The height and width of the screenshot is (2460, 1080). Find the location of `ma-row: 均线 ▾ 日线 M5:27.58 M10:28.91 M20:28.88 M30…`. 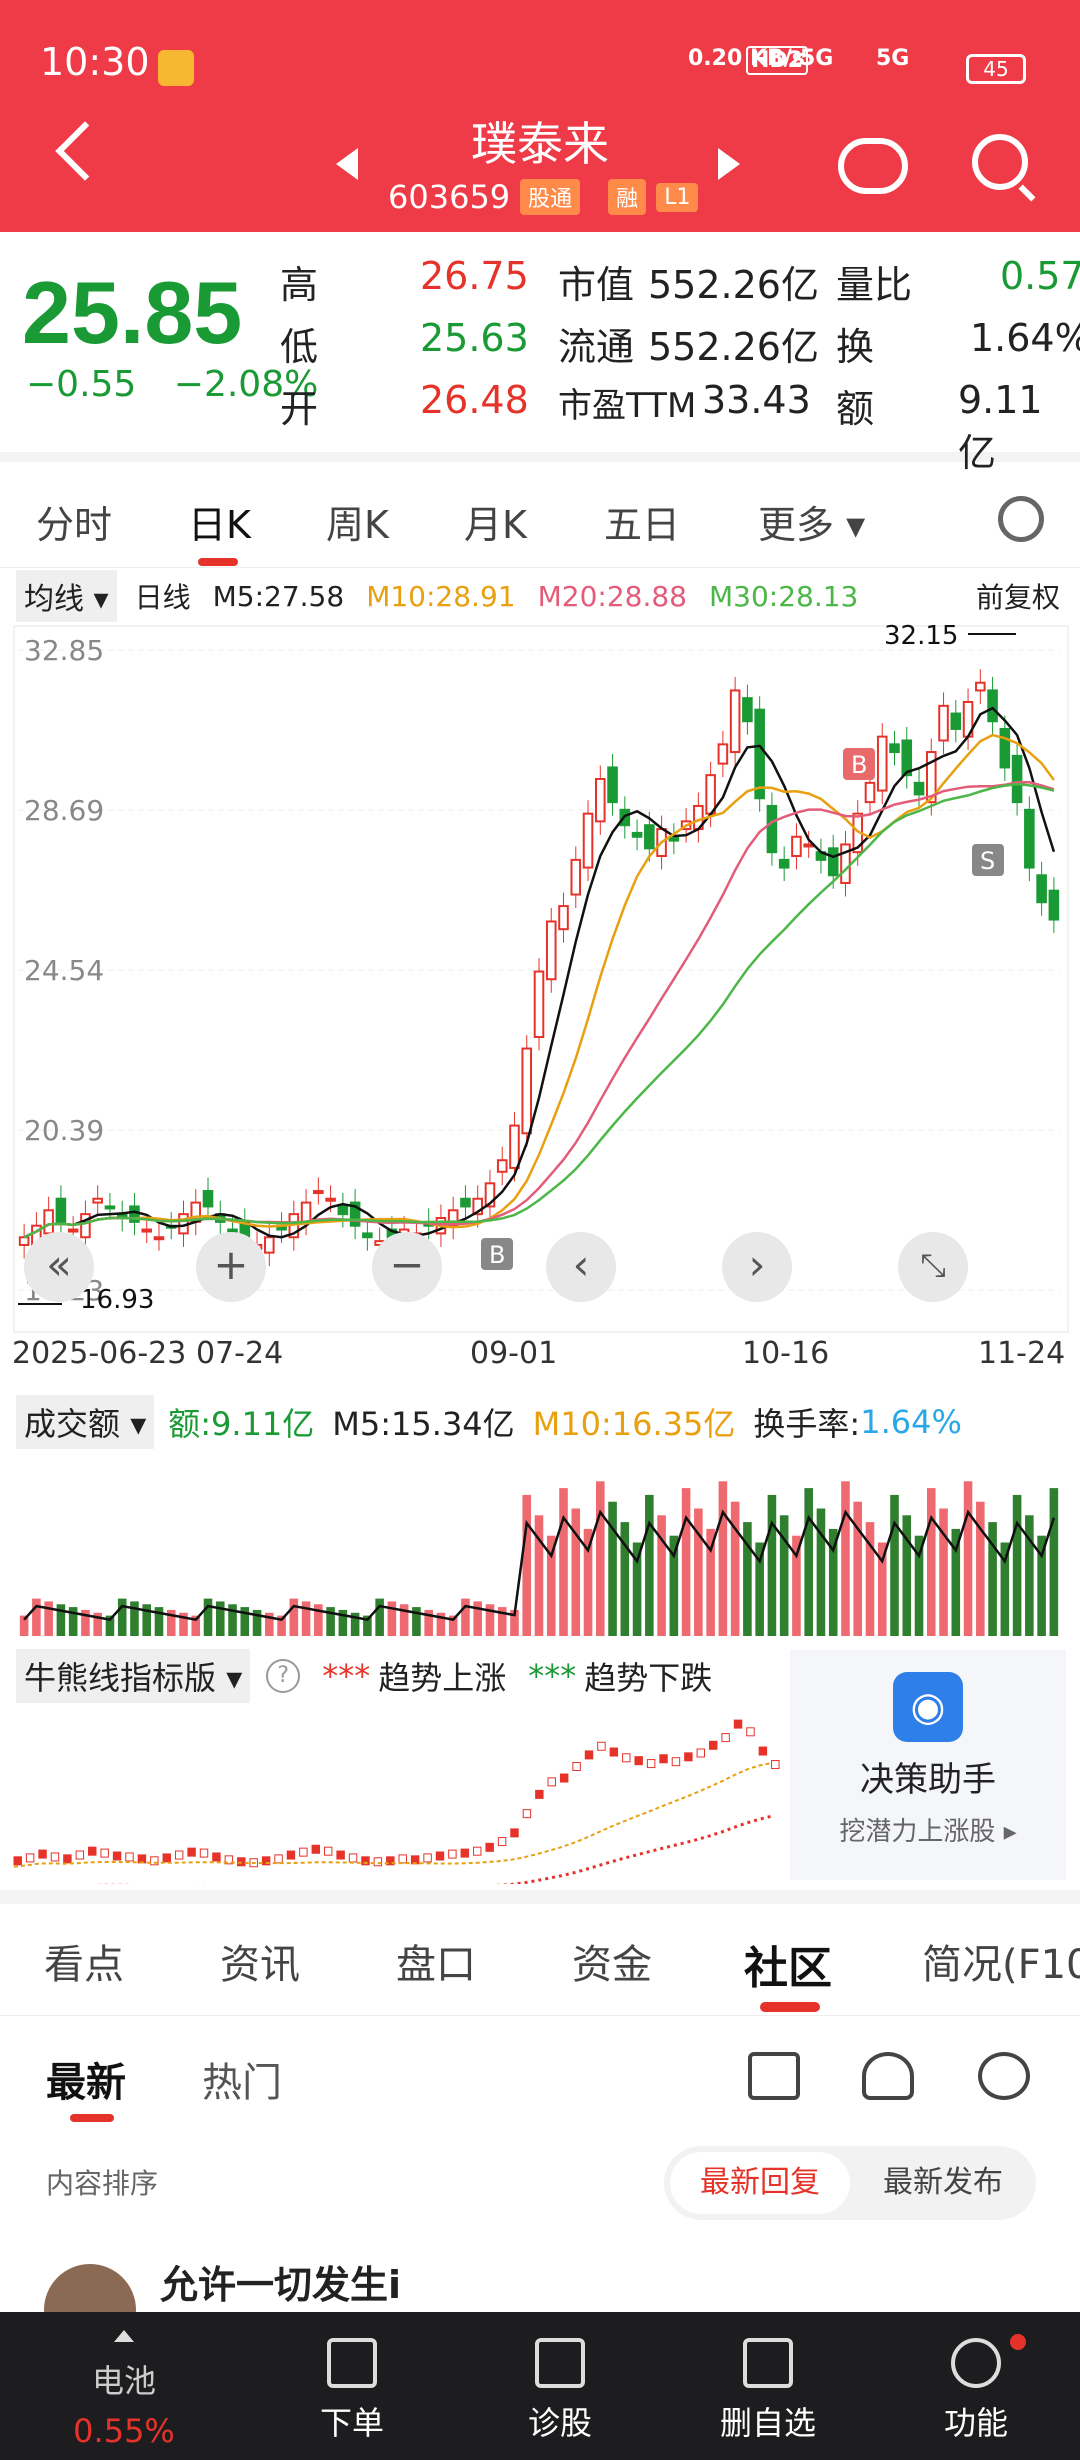

ma-row: 均线 ▾ 日线 M5:27.58 M10:28.91 M20:28.88 M30… is located at coordinates (540, 596).